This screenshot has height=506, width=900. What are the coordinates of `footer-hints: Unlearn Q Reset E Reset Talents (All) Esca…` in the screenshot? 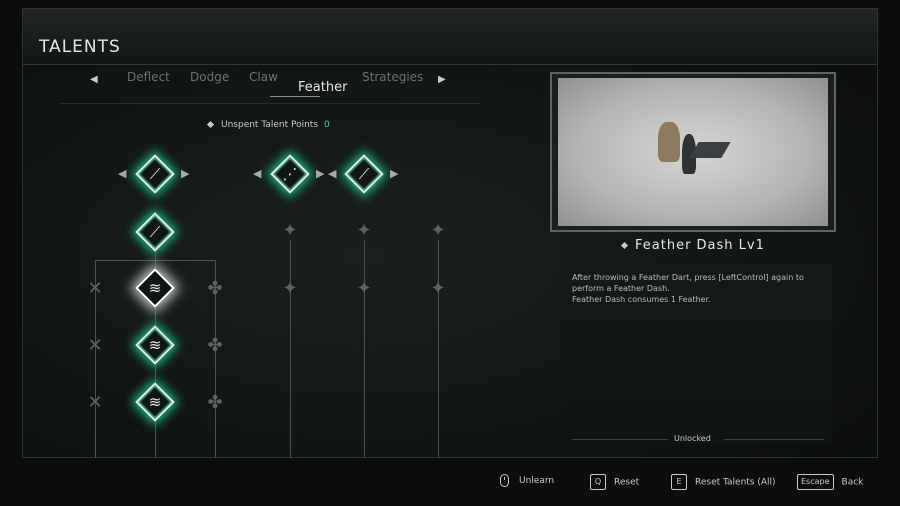 It's located at (450, 484).